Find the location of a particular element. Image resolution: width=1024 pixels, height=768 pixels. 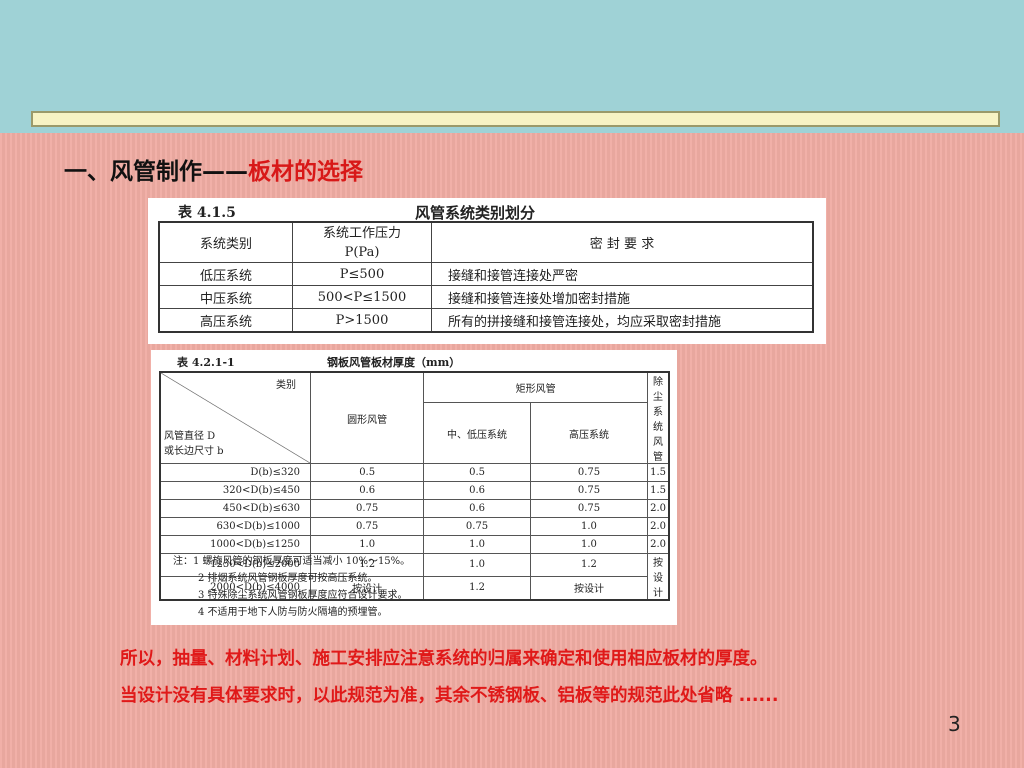

table1-header-pressure-label: 系统工作压力 is located at coordinates (361, 233).